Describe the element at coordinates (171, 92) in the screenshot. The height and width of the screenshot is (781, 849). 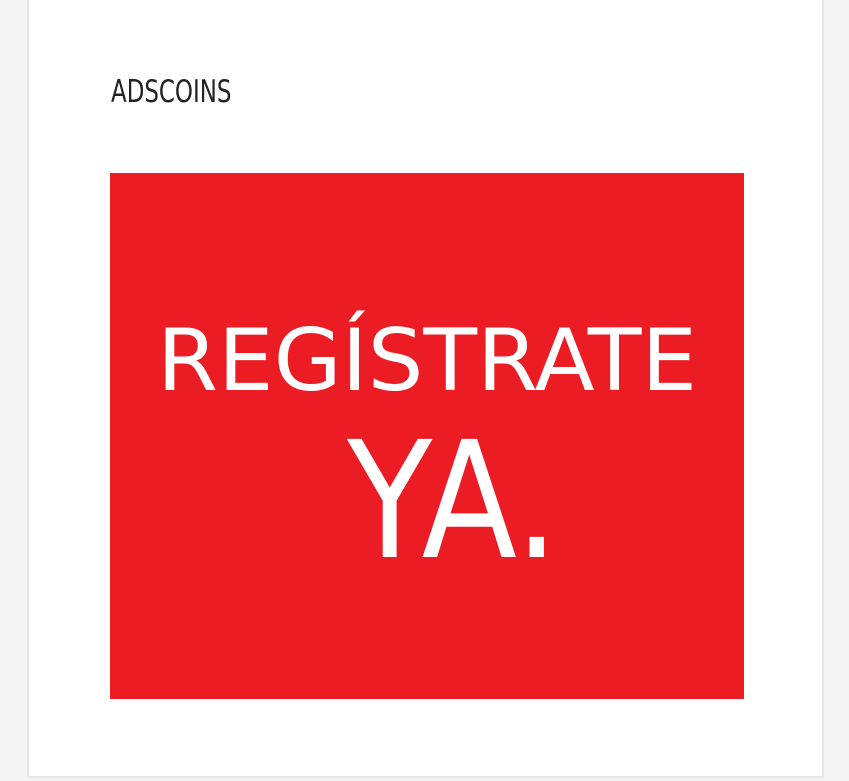
I see `widget-title: ADSCOINS` at that location.